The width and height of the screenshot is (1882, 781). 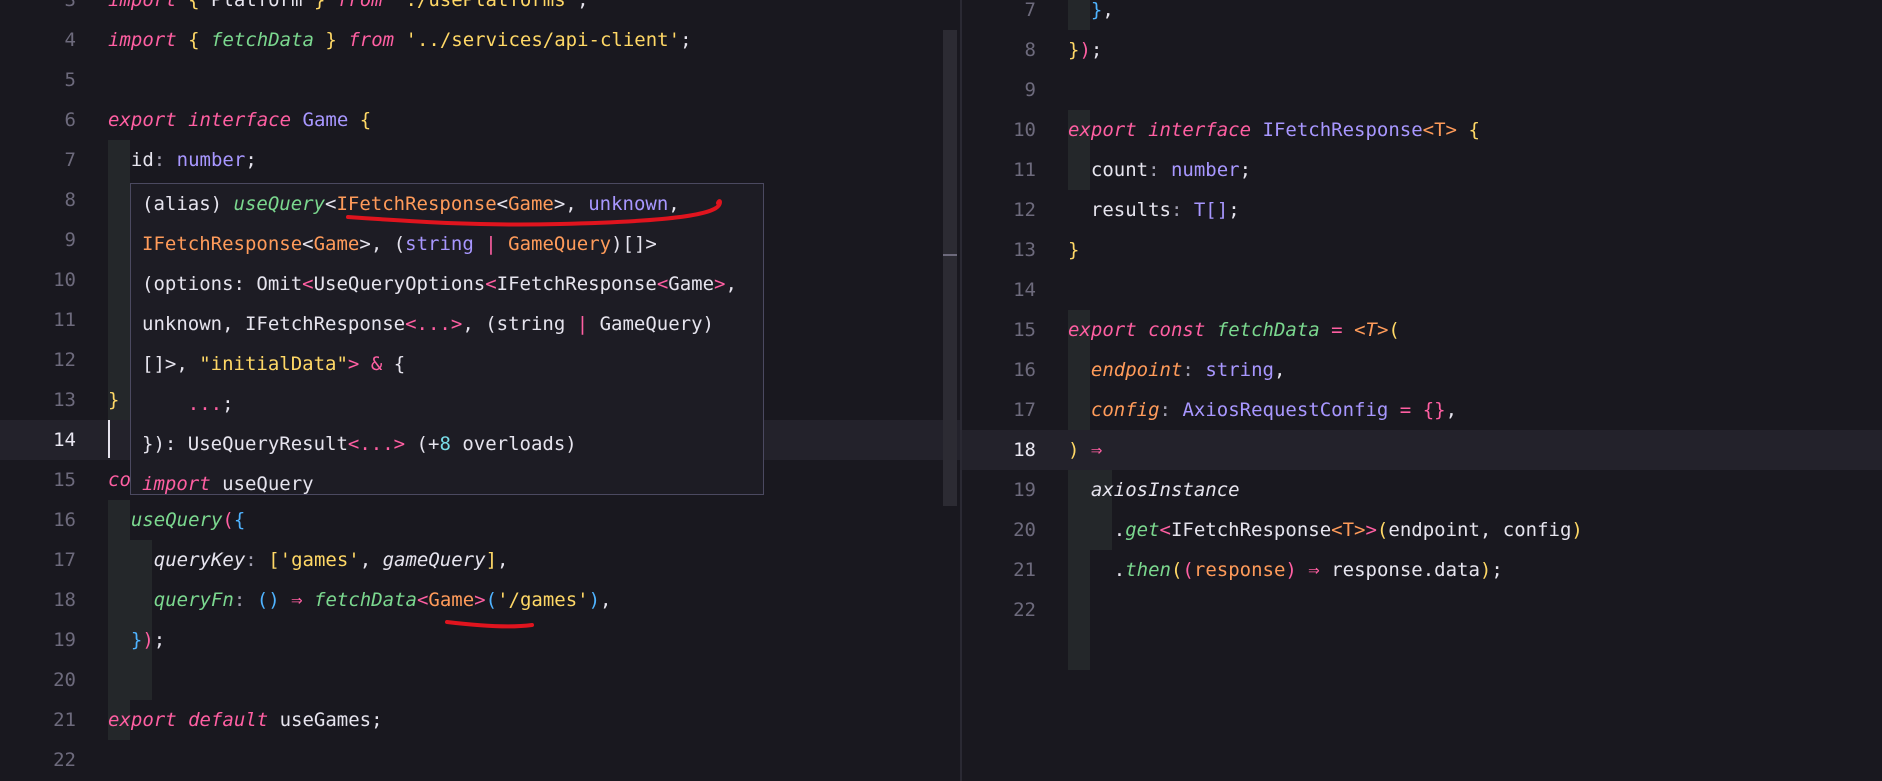 I want to click on code-line: 11 count: number;, so click(x=1422, y=170).